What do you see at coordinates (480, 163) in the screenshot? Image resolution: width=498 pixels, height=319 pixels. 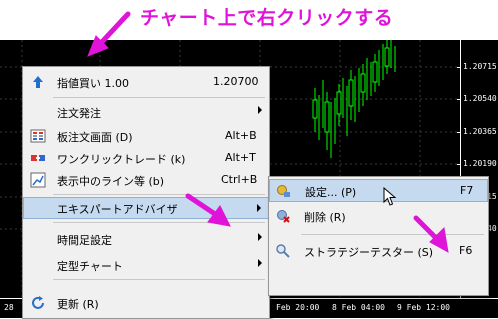 I see `price-label: 1.20190` at bounding box center [480, 163].